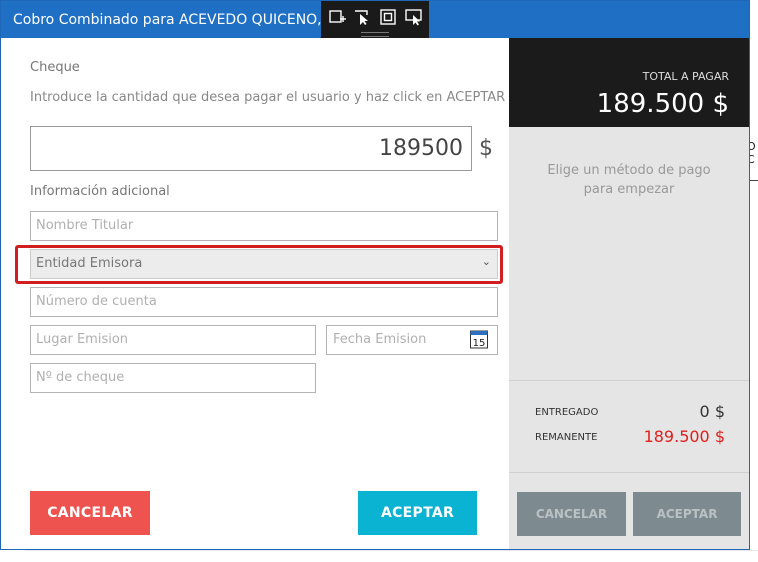 This screenshot has height=562, width=758. Describe the element at coordinates (629, 82) in the screenshot. I see `total-box: TOTAL A PAGAR 189.500 $` at that location.